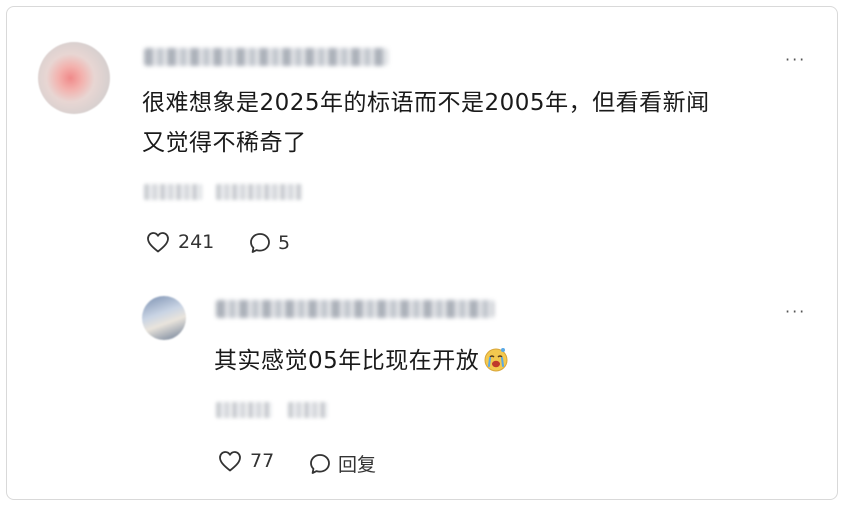 The height and width of the screenshot is (506, 844). What do you see at coordinates (74, 78) in the screenshot?
I see `avatar` at bounding box center [74, 78].